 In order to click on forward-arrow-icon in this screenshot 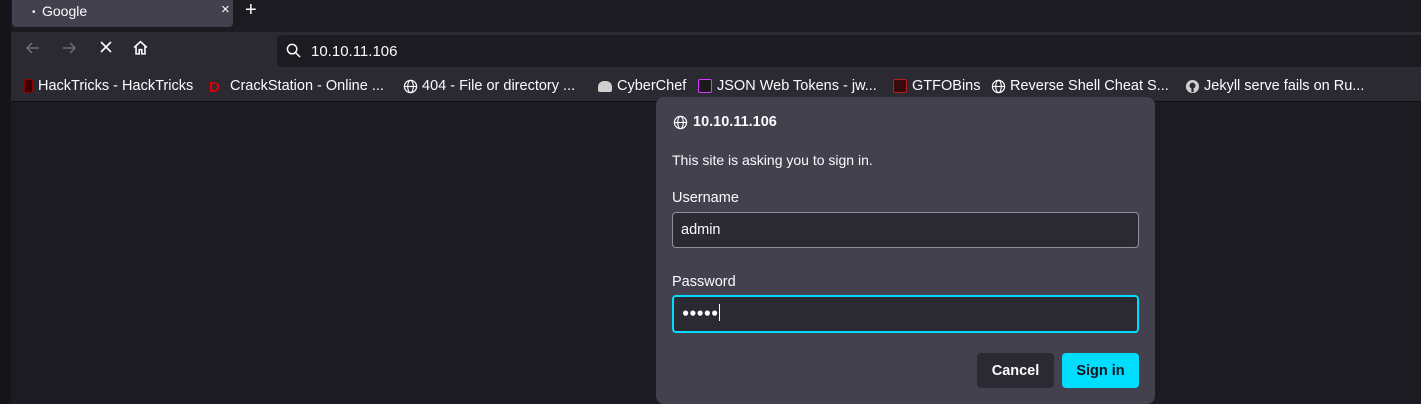, I will do `click(69, 50)`.